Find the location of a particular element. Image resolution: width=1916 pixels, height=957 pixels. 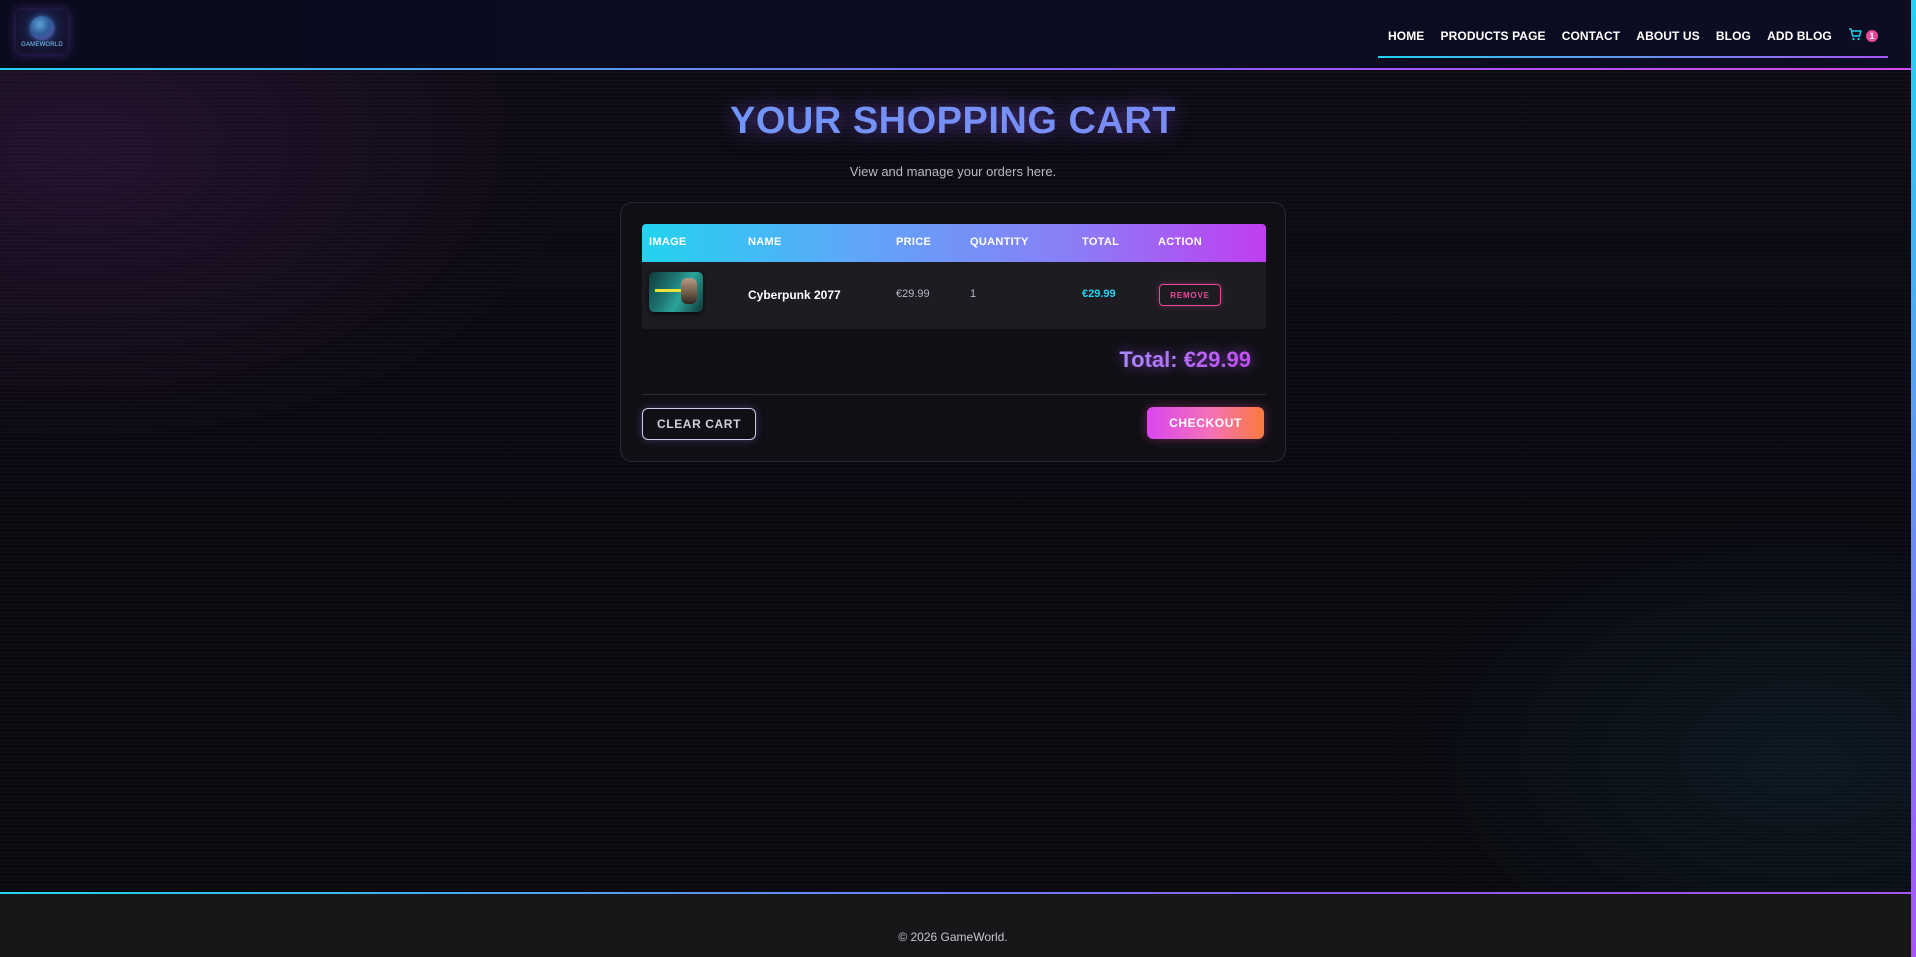

right-edge-accent is located at coordinates (1913, 478).